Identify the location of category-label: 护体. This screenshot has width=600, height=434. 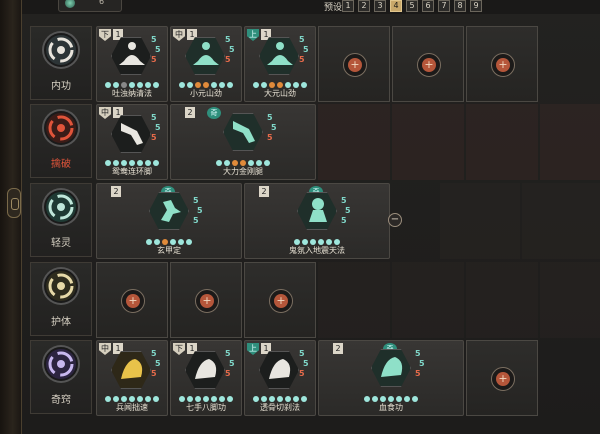
(61, 322).